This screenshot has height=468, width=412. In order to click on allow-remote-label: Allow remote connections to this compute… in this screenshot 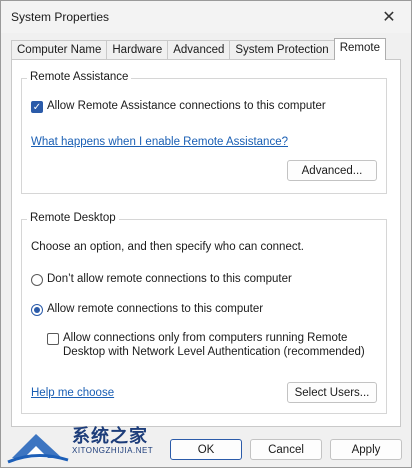, I will do `click(155, 309)`.